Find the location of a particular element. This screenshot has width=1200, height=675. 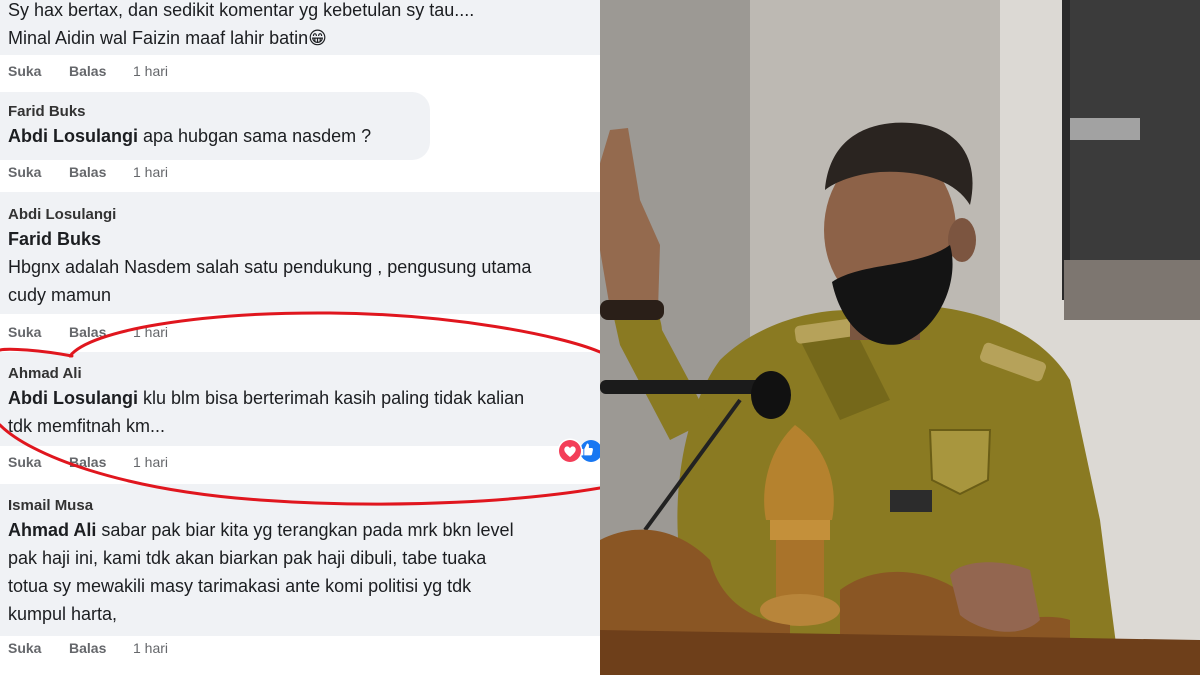

like-icon is located at coordinates (590, 451).